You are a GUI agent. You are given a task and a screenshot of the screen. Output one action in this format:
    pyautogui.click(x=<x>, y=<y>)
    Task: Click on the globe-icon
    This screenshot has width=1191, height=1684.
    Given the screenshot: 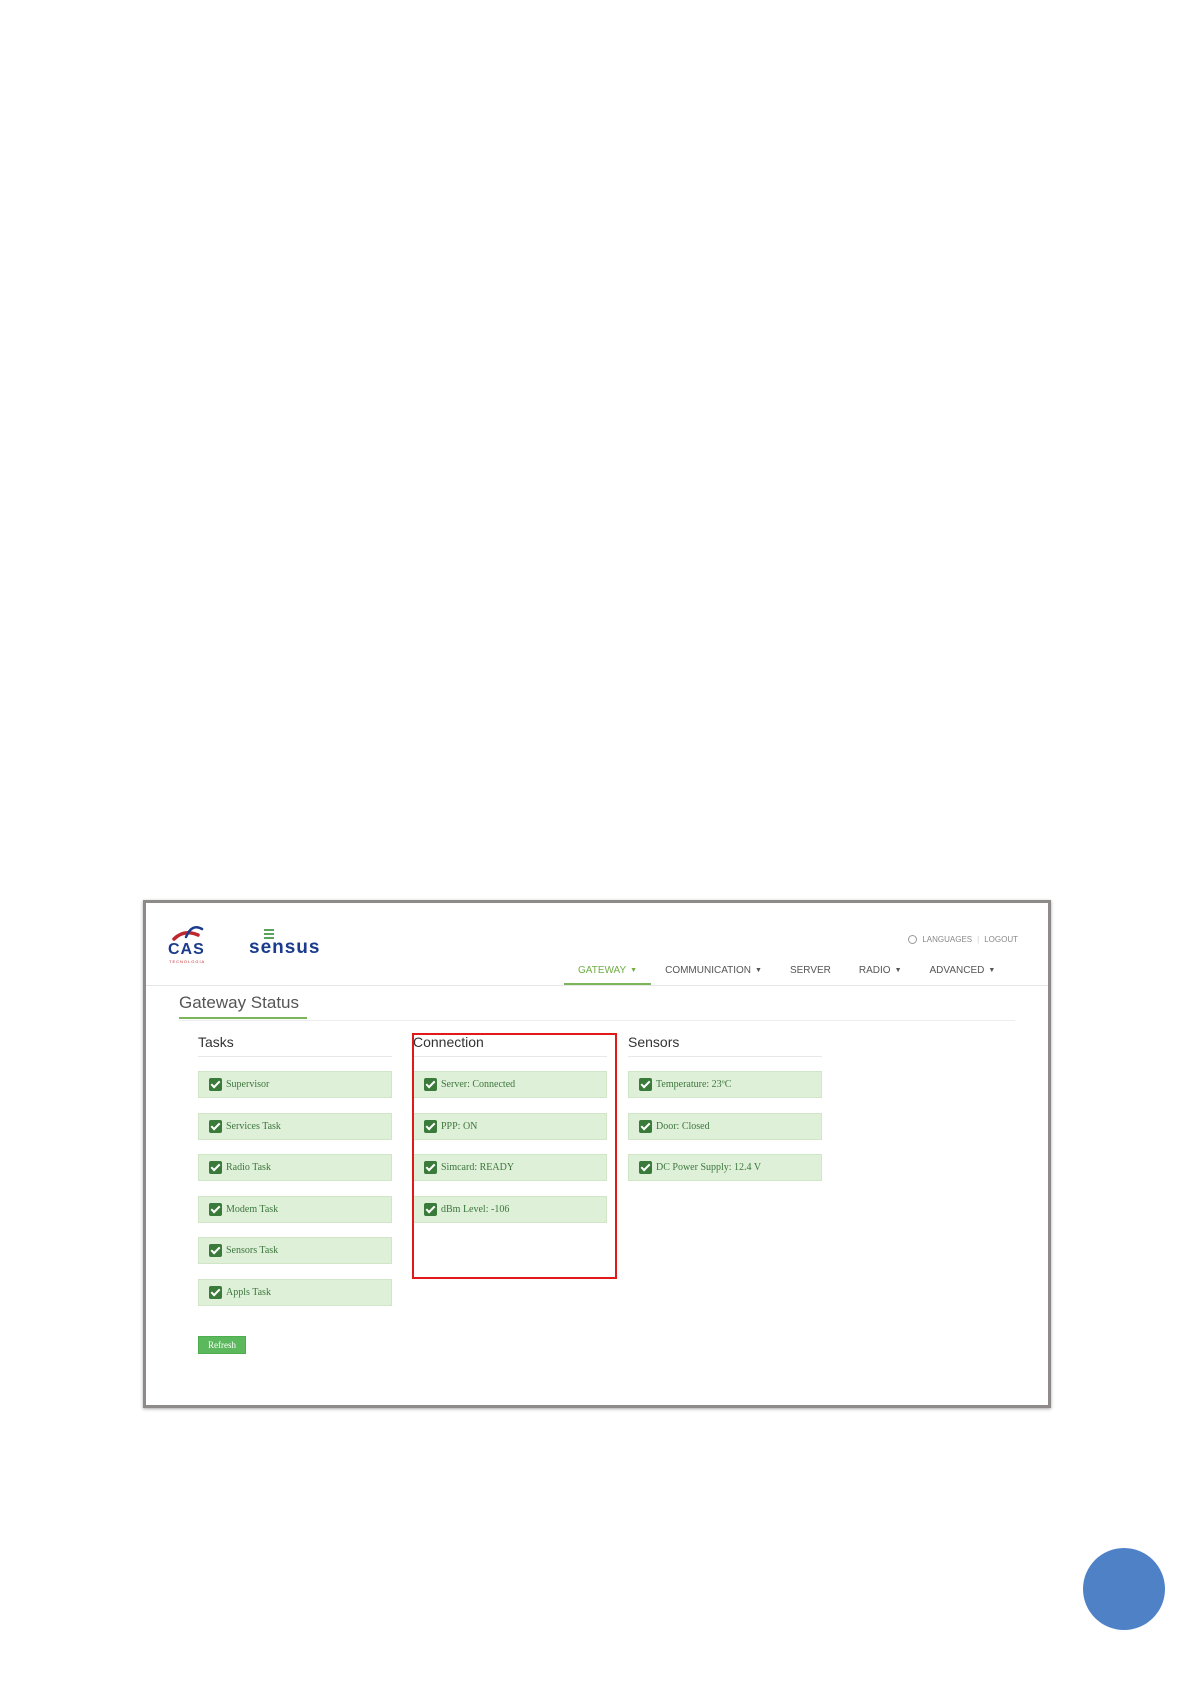 What is the action you would take?
    pyautogui.click(x=913, y=939)
    